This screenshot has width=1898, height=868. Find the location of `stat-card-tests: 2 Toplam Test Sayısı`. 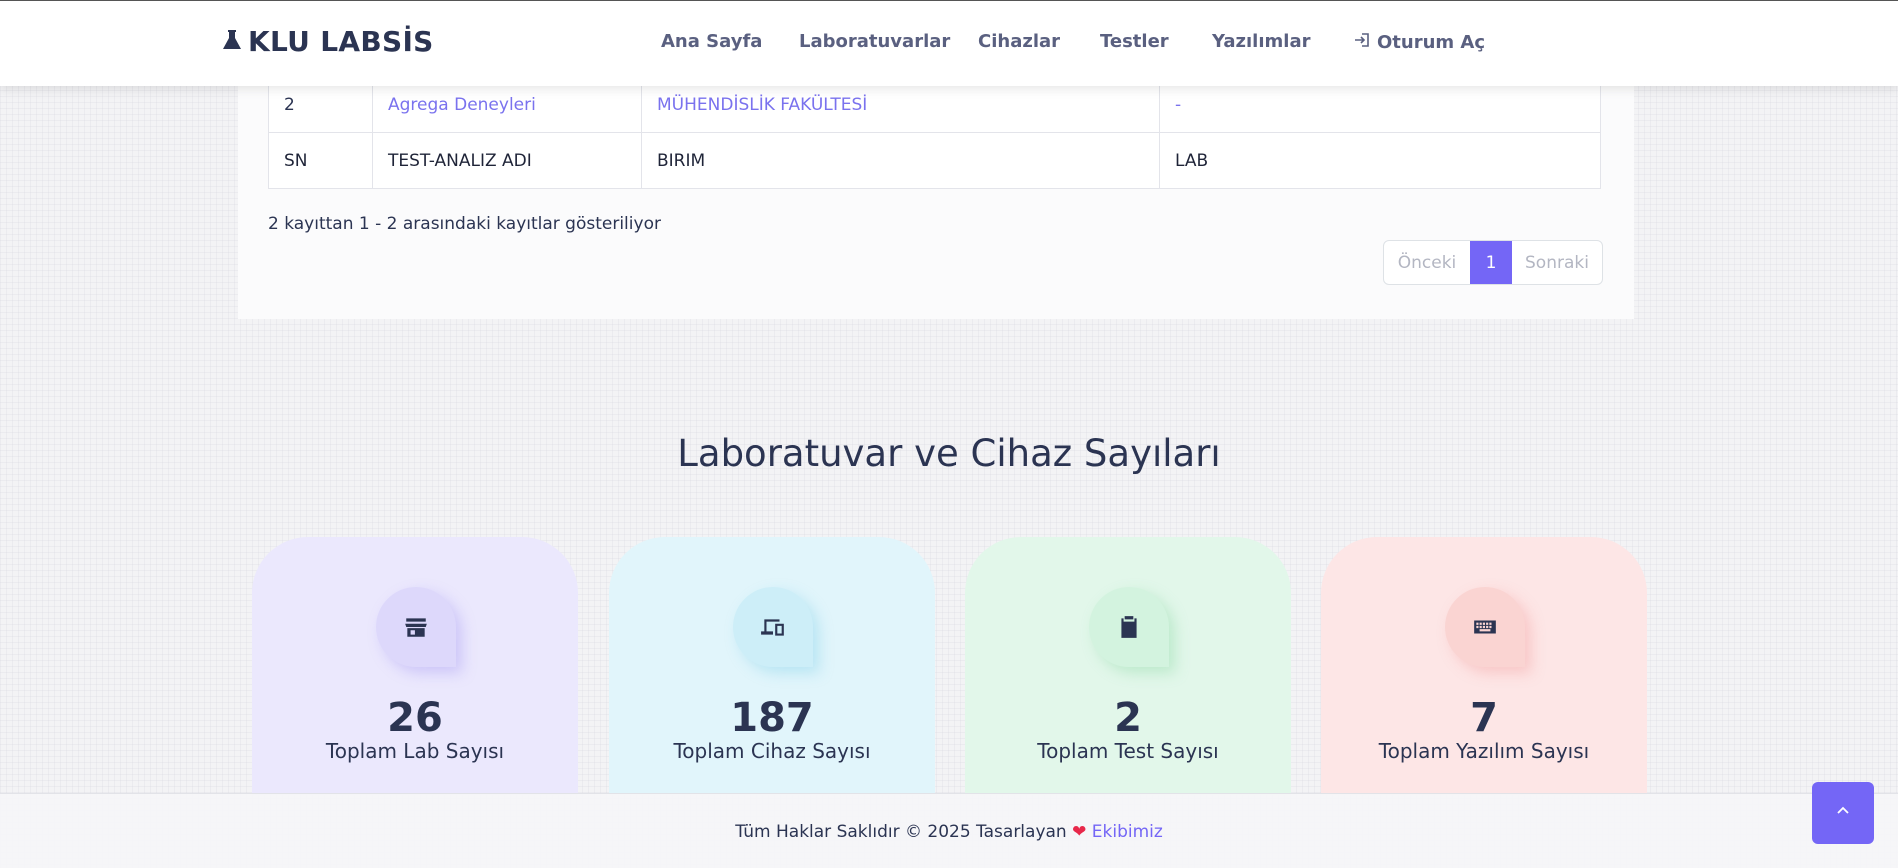

stat-card-tests: 2 Toplam Test Sayısı is located at coordinates (1128, 666).